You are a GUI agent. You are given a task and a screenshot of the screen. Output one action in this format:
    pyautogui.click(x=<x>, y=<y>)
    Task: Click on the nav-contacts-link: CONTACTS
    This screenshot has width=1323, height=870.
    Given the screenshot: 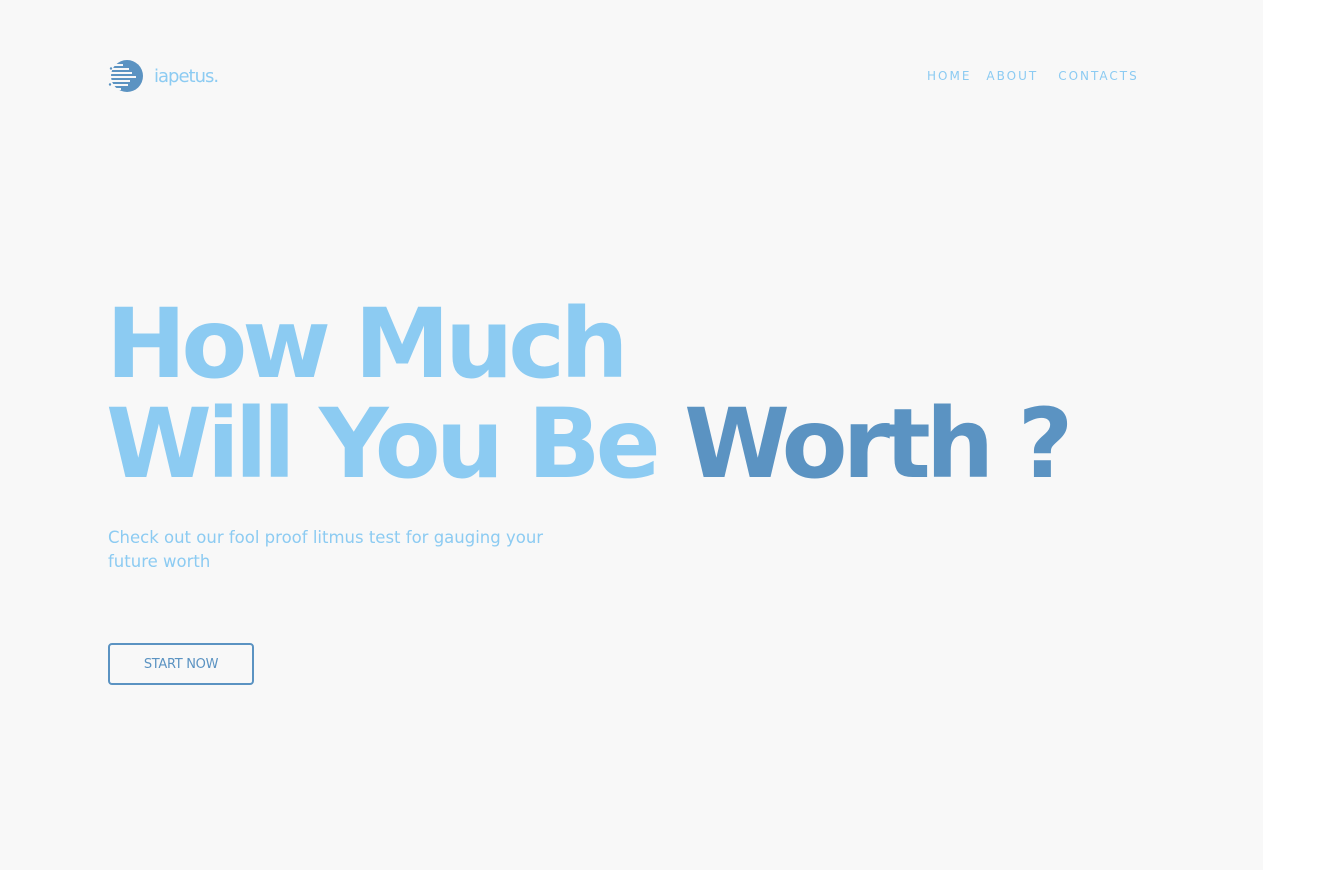 What is the action you would take?
    pyautogui.click(x=1098, y=76)
    